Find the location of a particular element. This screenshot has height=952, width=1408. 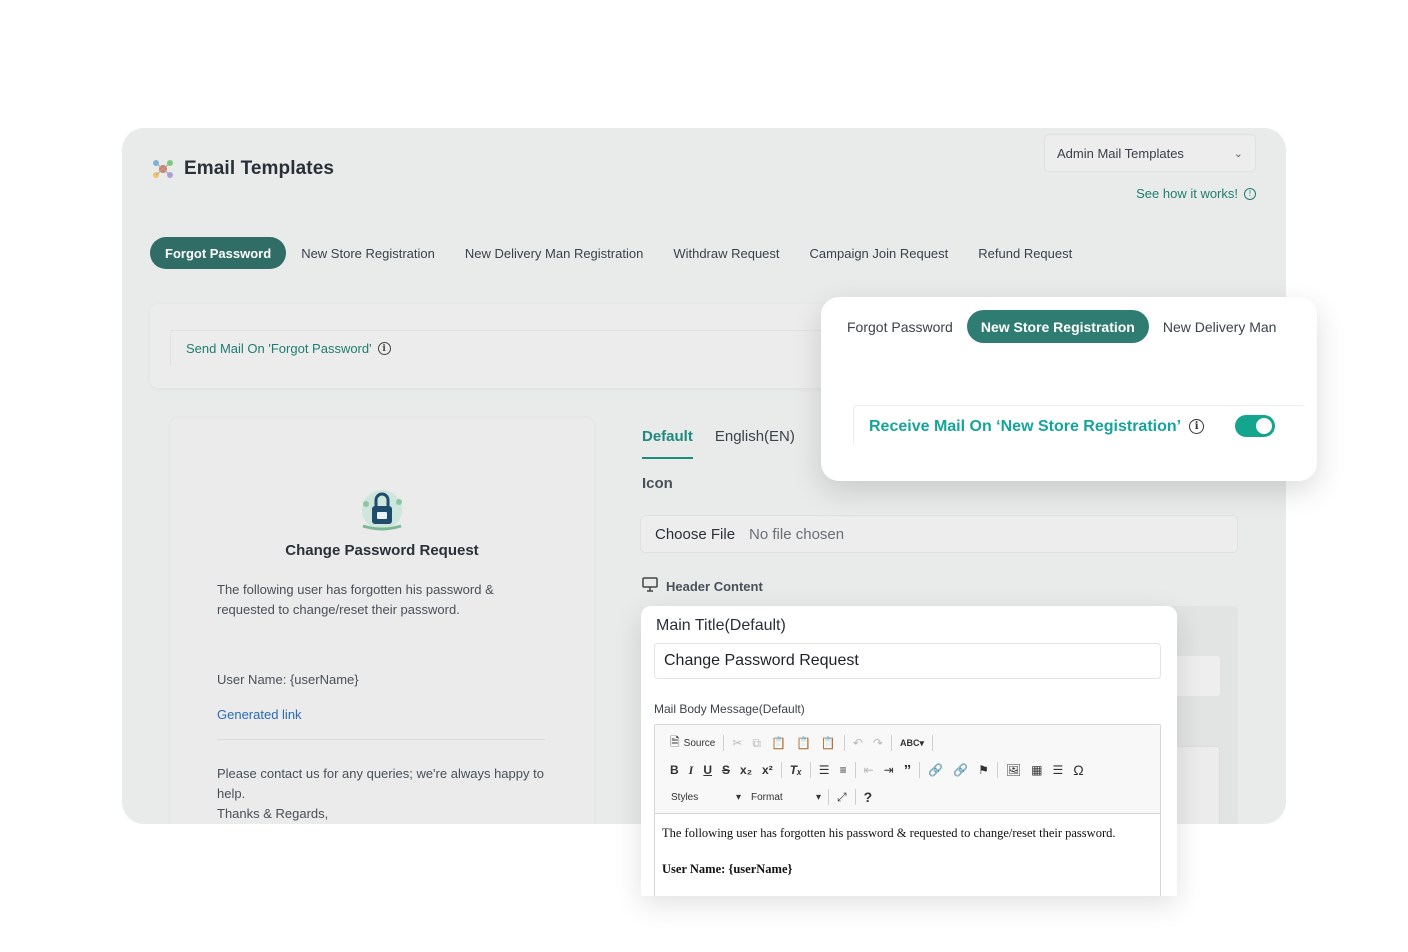

toolbar-row-1: 🗎 Source ✂ ⧉ 📋 📋 📋 ↶ ↷ ABC▾ is located at coordinates (800, 743).